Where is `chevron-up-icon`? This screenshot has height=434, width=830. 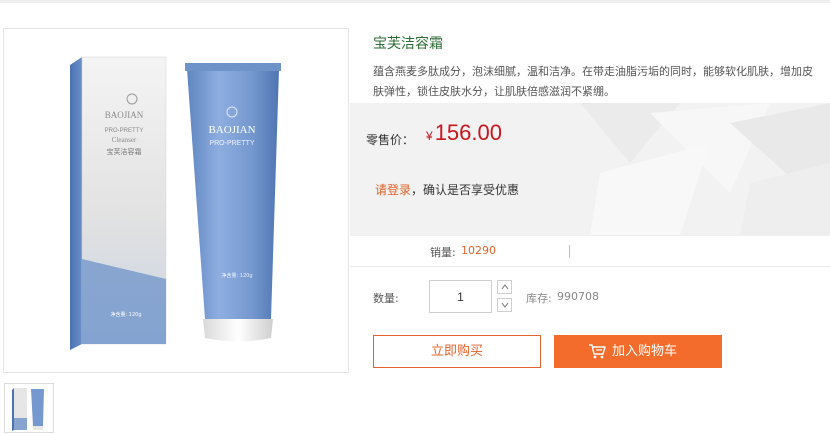
chevron-up-icon is located at coordinates (505, 287).